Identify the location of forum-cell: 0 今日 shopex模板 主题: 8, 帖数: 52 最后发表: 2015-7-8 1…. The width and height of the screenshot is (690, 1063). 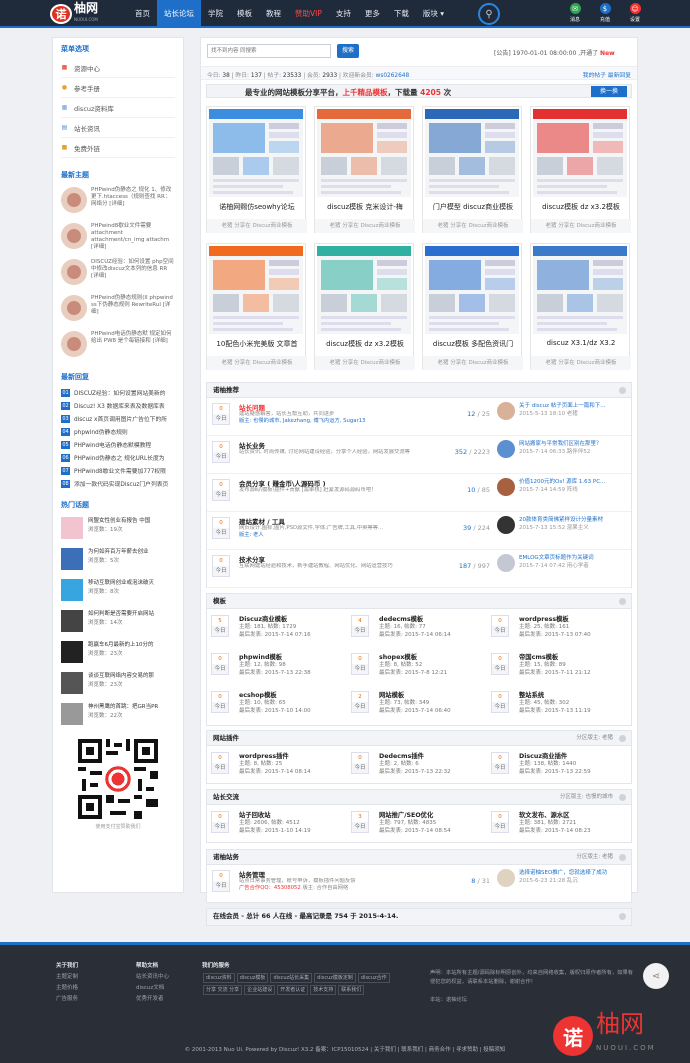
(417, 665).